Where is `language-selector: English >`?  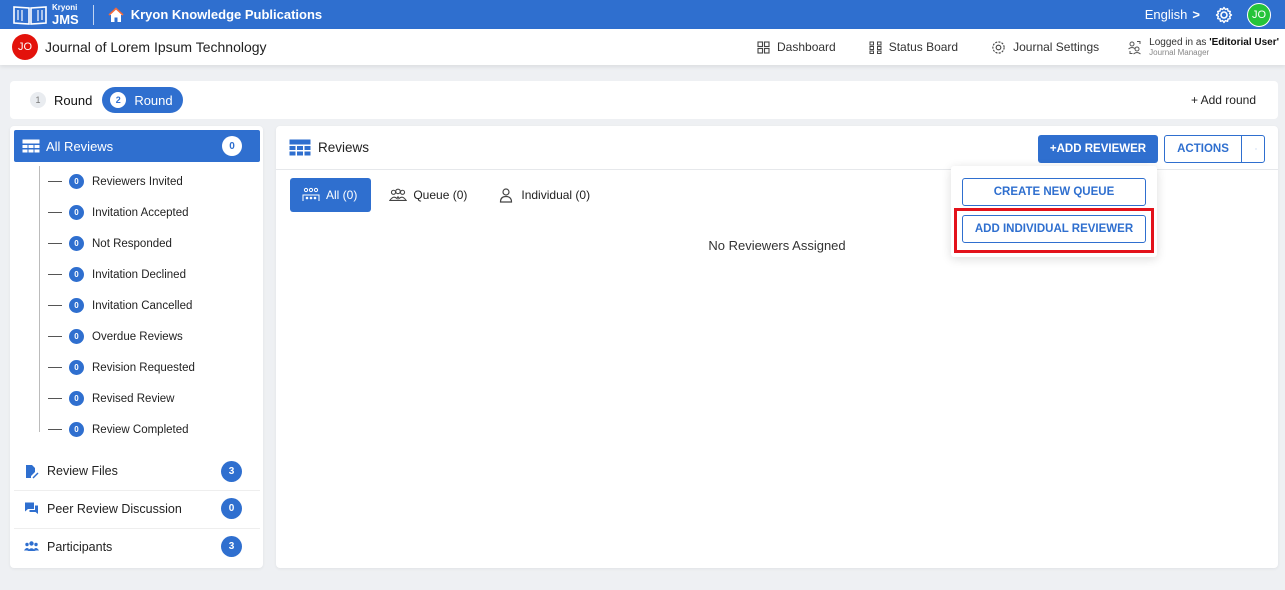
language-selector: English > is located at coordinates (1172, 14).